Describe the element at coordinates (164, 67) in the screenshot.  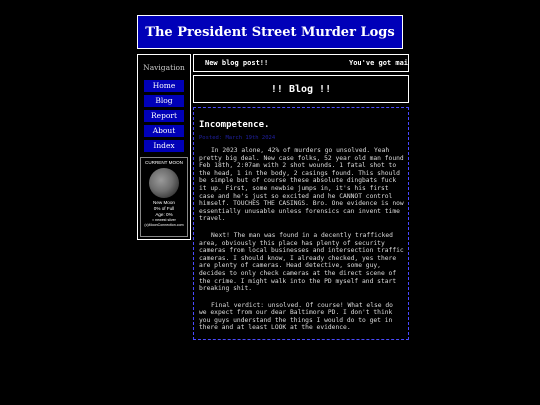
I see `navigation-title: Navigation` at that location.